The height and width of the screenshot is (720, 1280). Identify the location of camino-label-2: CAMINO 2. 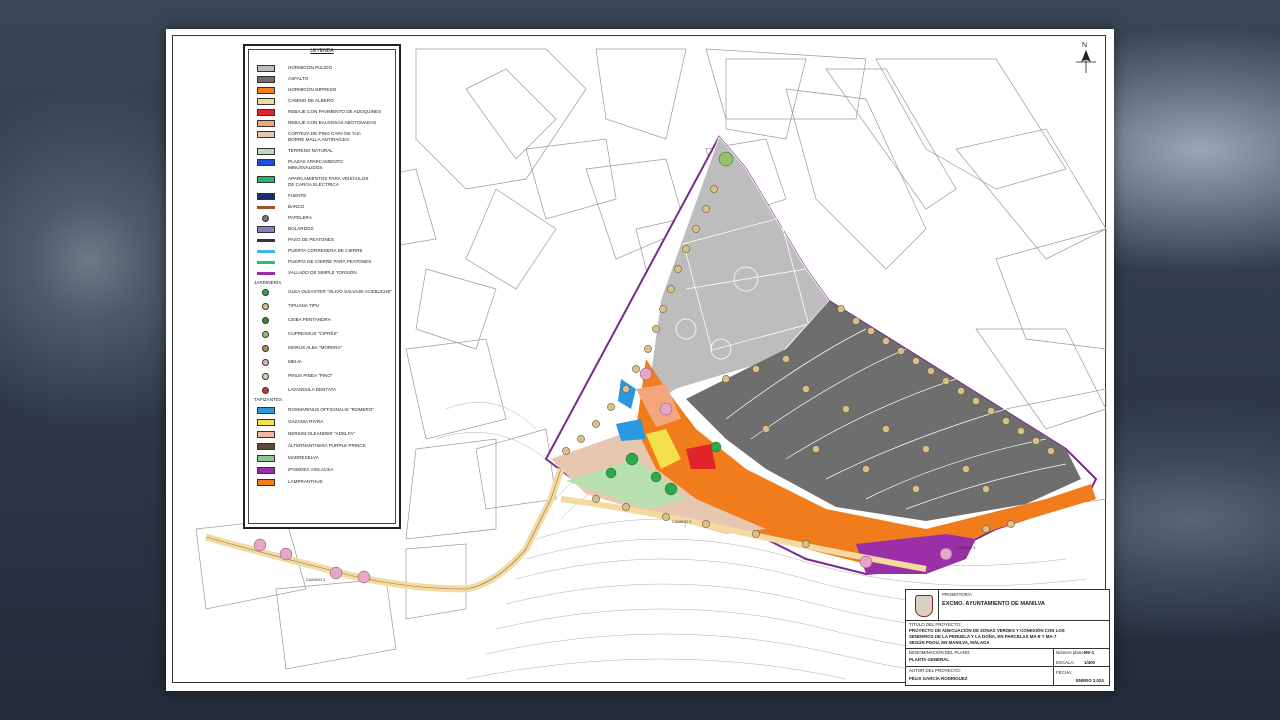
(316, 579).